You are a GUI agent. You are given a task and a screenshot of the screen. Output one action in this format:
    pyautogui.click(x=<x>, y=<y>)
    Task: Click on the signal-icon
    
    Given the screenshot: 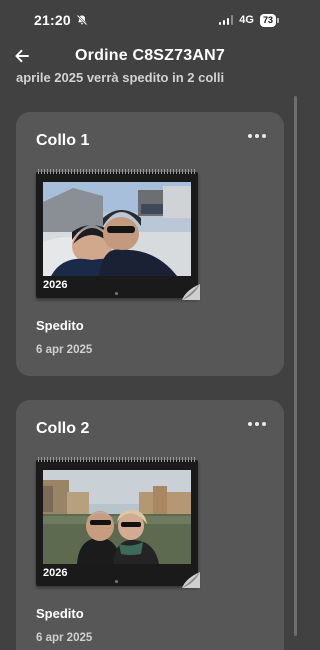 What is the action you would take?
    pyautogui.click(x=226, y=20)
    